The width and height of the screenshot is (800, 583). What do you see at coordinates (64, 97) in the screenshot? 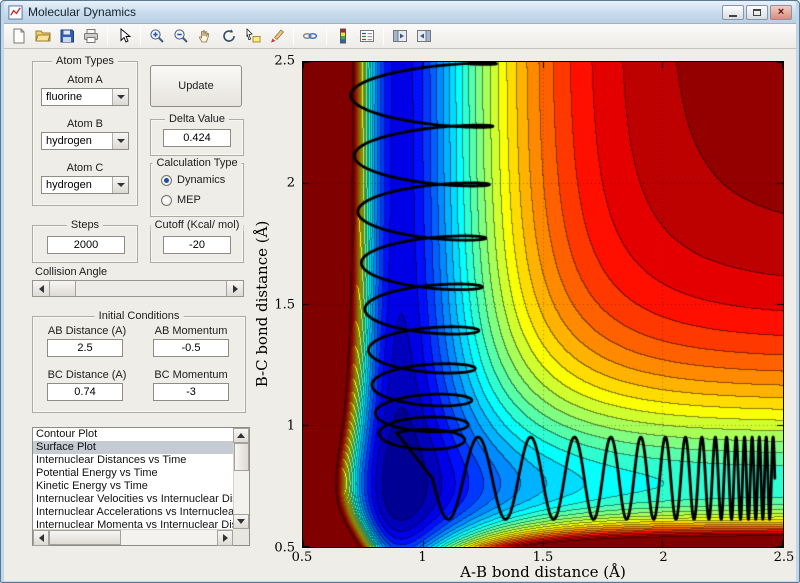
I see `atom-a-value: fluorine` at bounding box center [64, 97].